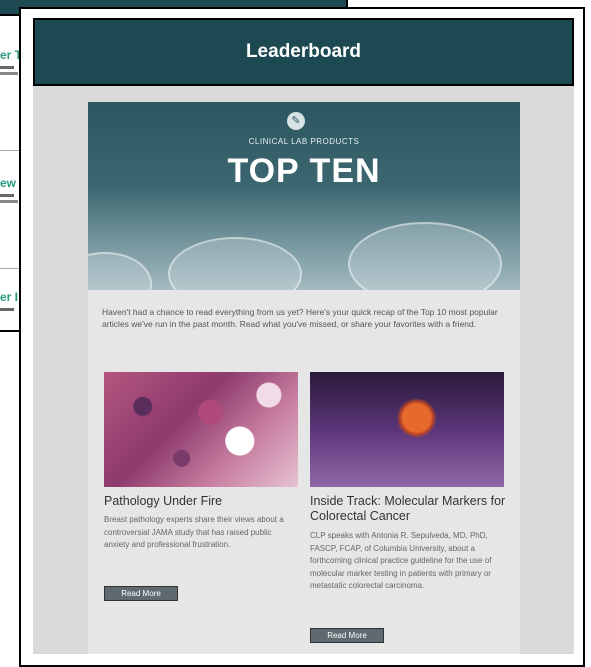  What do you see at coordinates (296, 121) in the screenshot?
I see `clp-logo-icon: ✎` at bounding box center [296, 121].